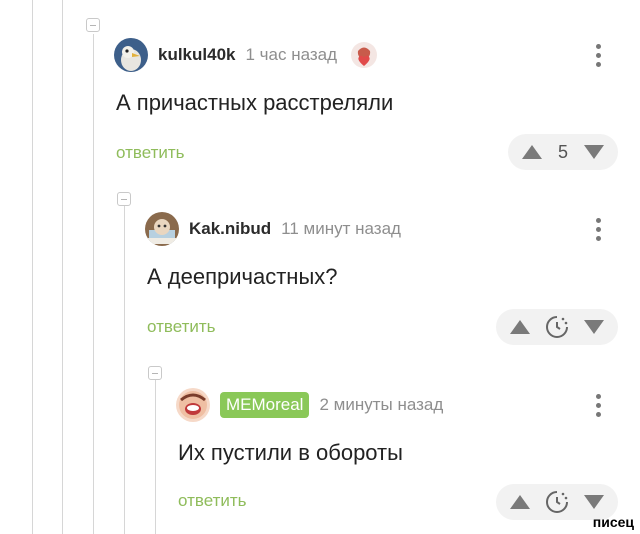 The width and height of the screenshot is (640, 534). Describe the element at coordinates (230, 229) in the screenshot. I see `username: Kak.nibud` at that location.